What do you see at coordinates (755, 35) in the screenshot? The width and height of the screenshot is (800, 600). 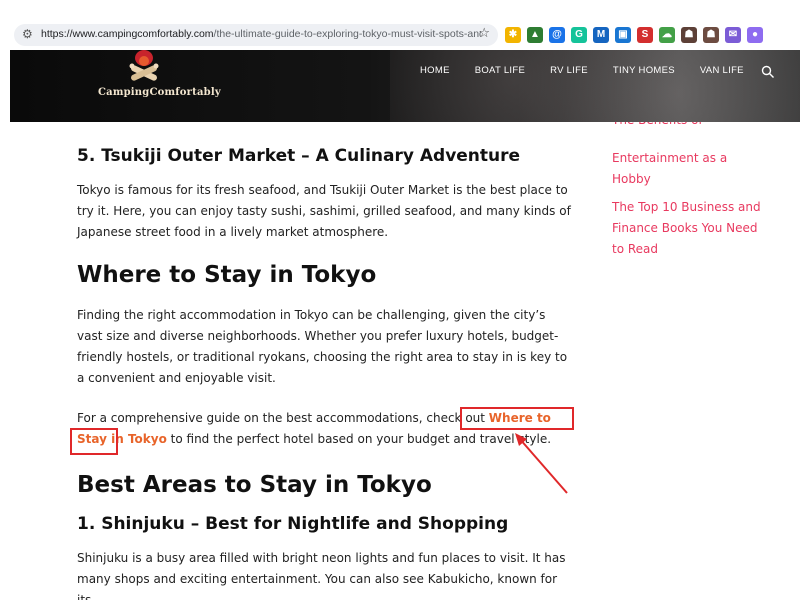 I see `chrome-icon: ●` at bounding box center [755, 35].